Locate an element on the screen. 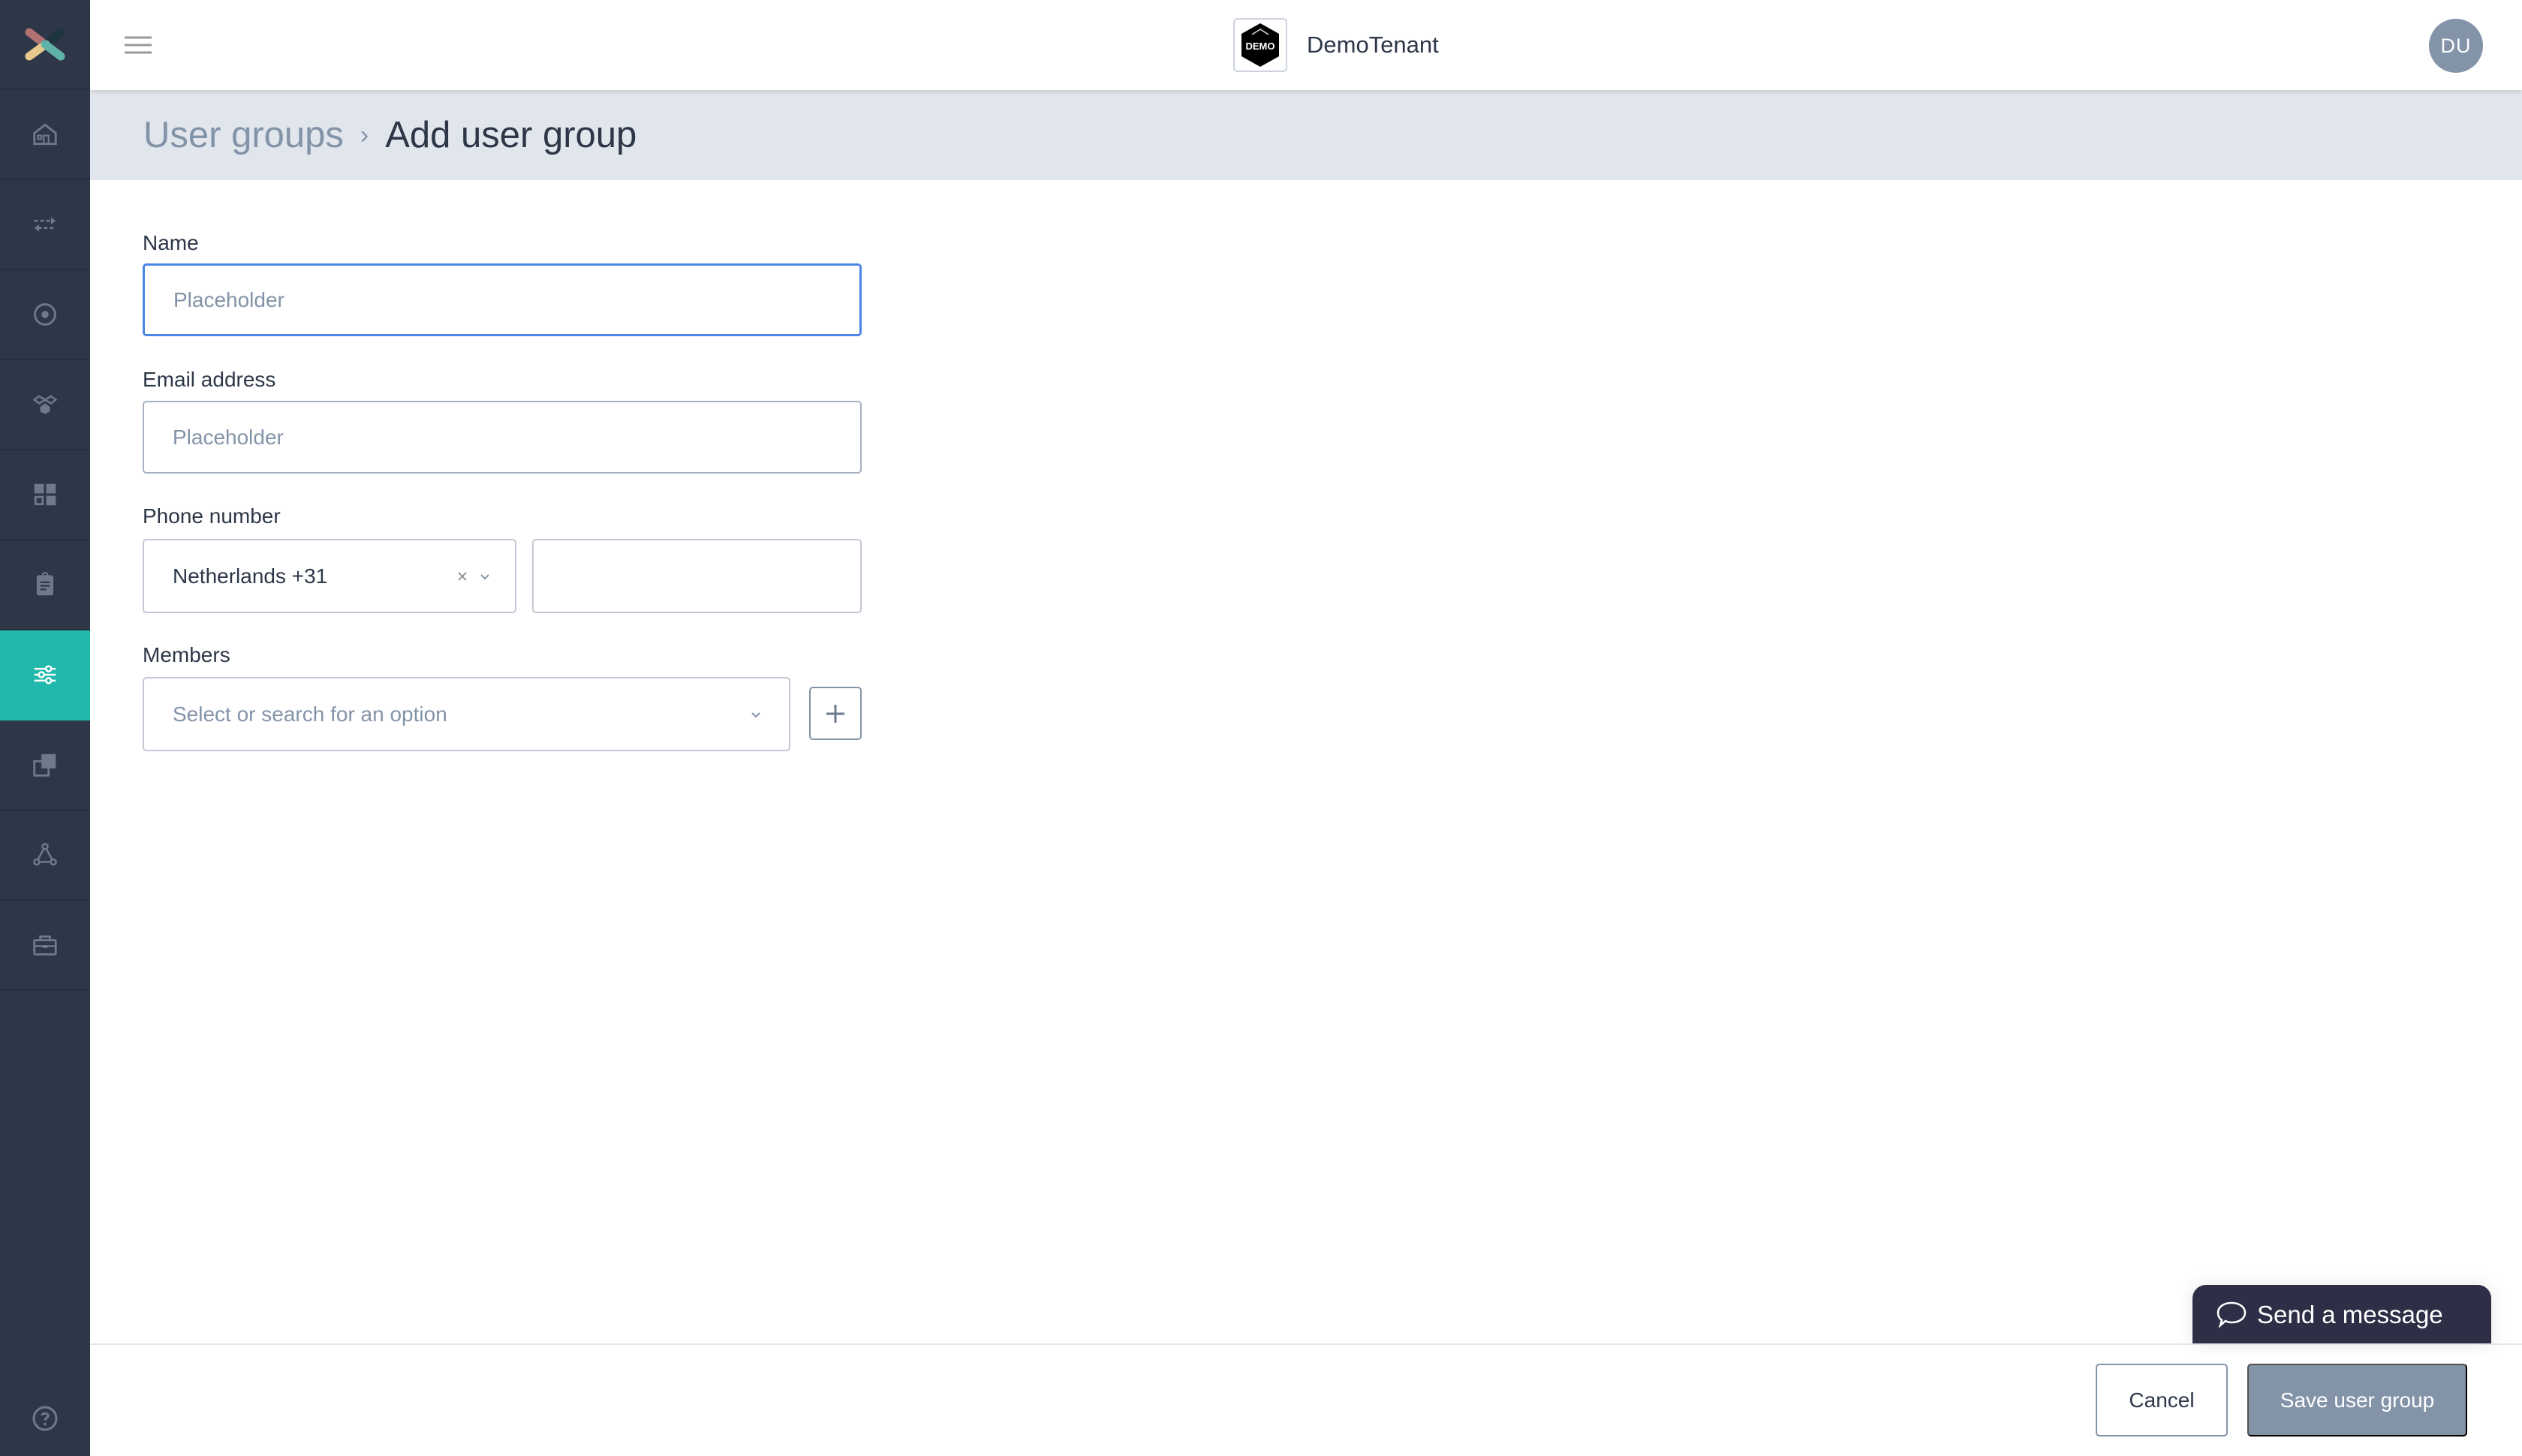 The image size is (2522, 1456). demo-hexagon-icon: DEMO is located at coordinates (1260, 45).